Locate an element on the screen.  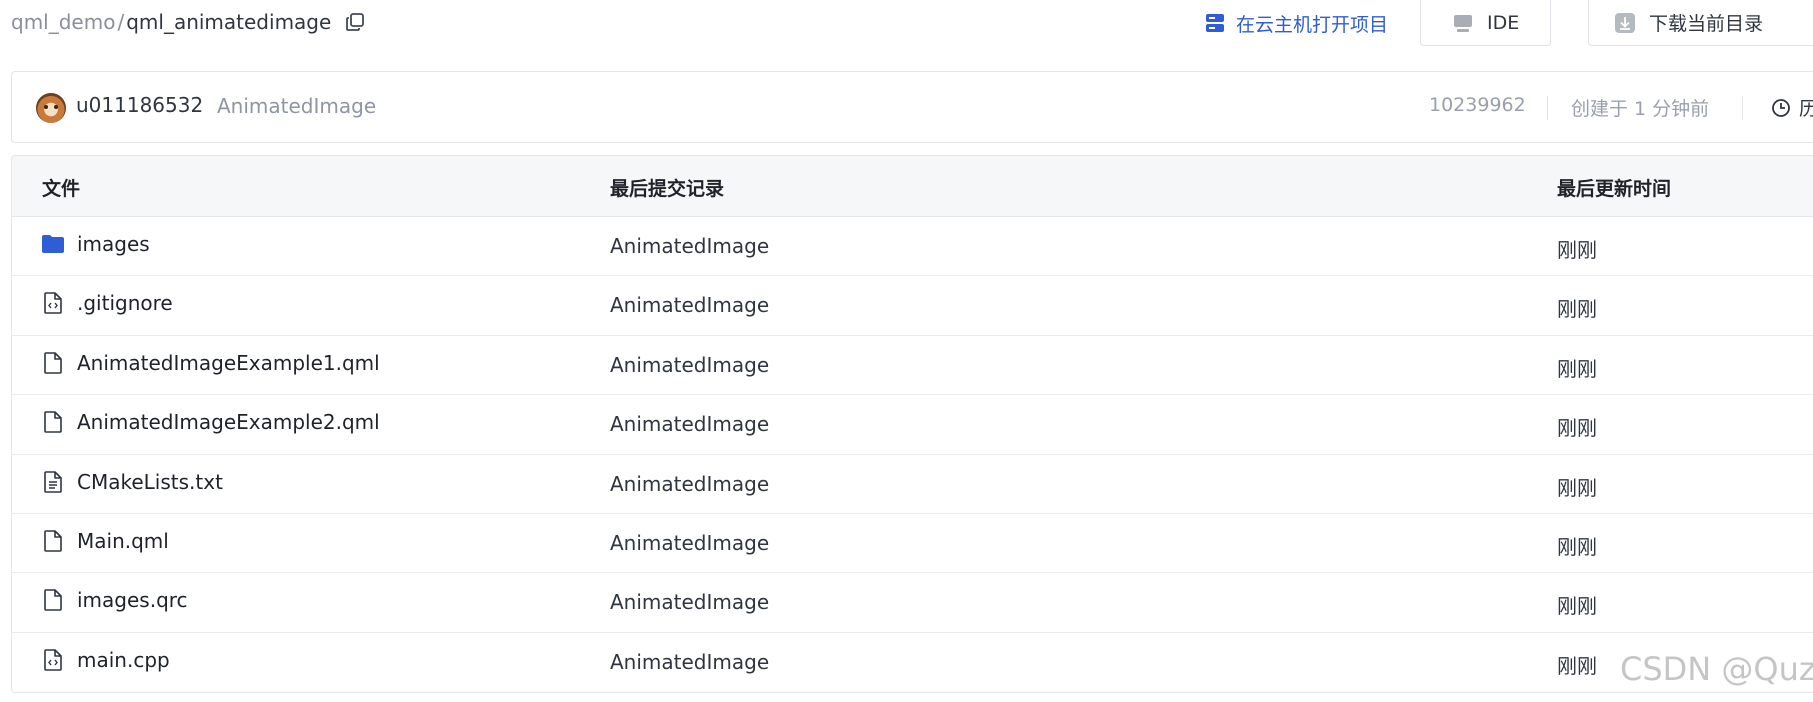
file-name: .gitignore is located at coordinates (125, 303).